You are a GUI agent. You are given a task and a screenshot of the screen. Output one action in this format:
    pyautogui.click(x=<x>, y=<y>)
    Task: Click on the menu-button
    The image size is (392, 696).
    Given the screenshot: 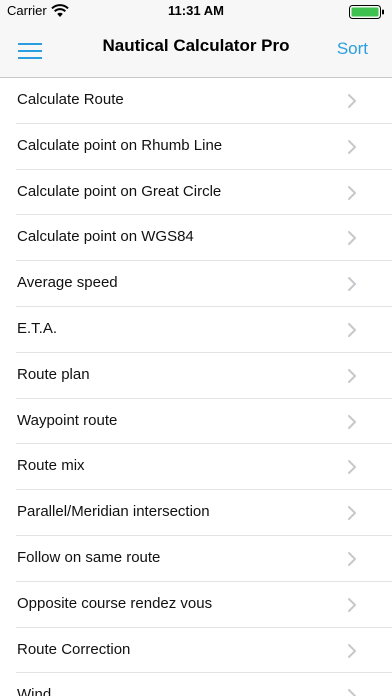 What is the action you would take?
    pyautogui.click(x=30, y=50)
    